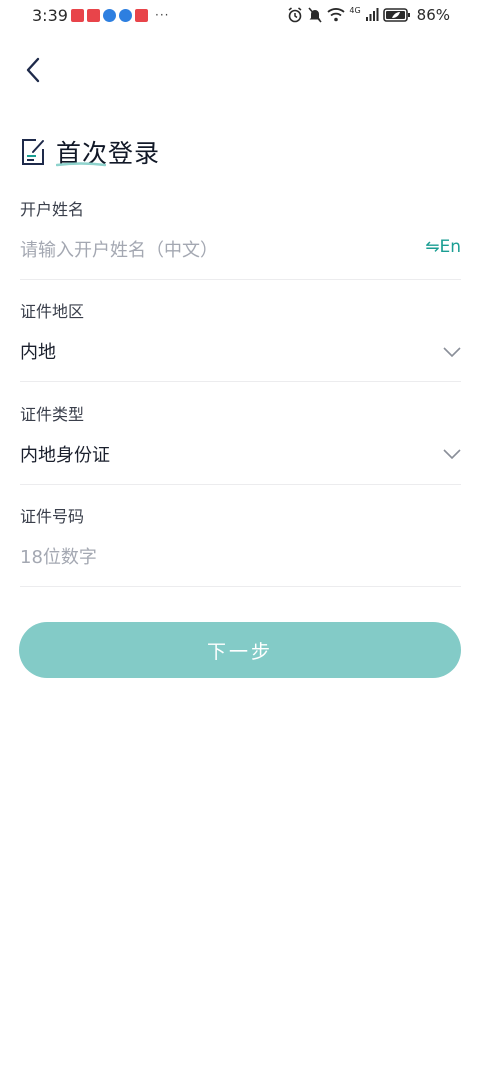 This screenshot has width=480, height=1067. Describe the element at coordinates (240, 544) in the screenshot. I see `id-number-field: 证件号码 18位数字` at that location.